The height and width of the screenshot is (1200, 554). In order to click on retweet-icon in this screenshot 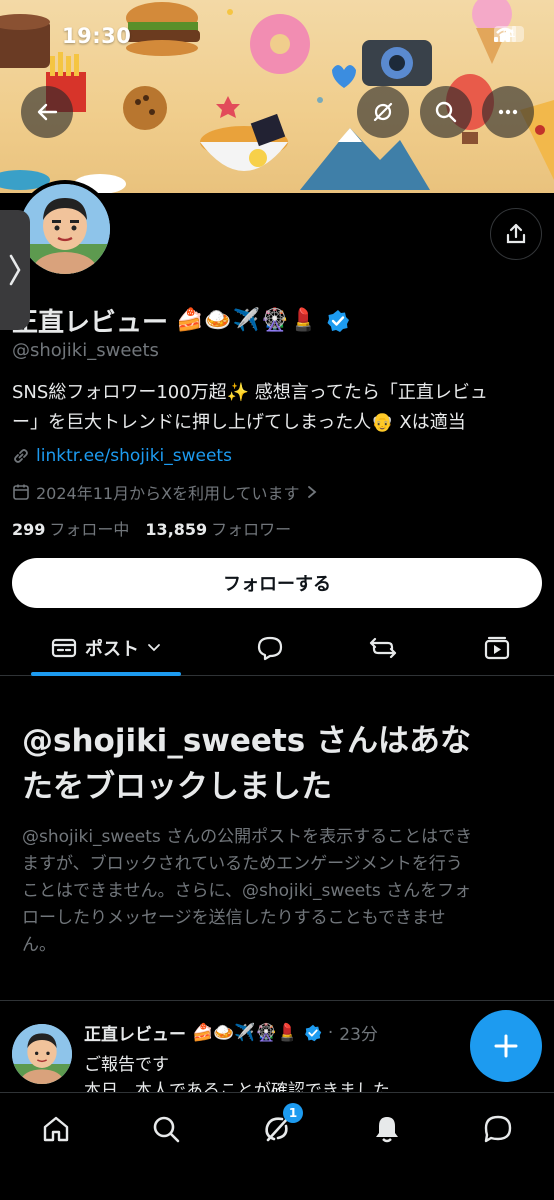, I will do `click(383, 648)`.